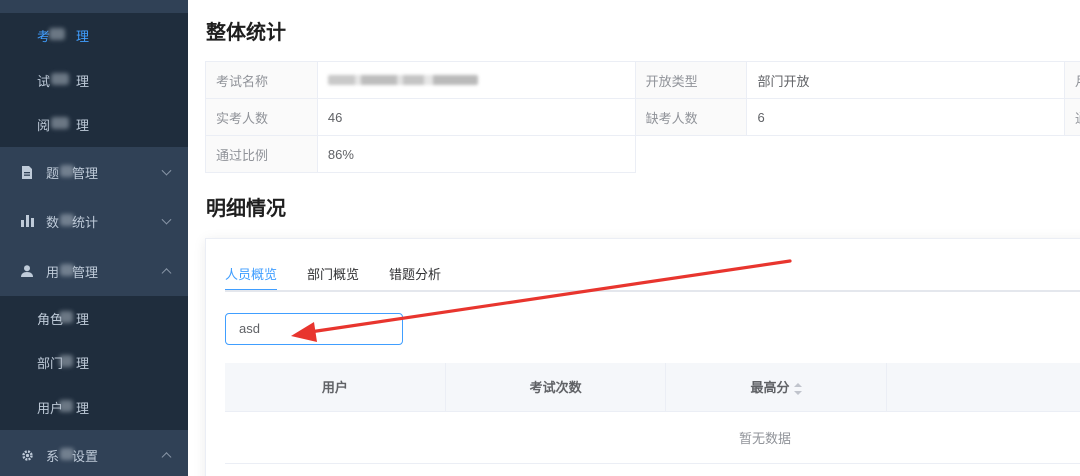 This screenshot has height=476, width=1080. Describe the element at coordinates (1071, 117) in the screenshot. I see `stat-label: 通` at that location.